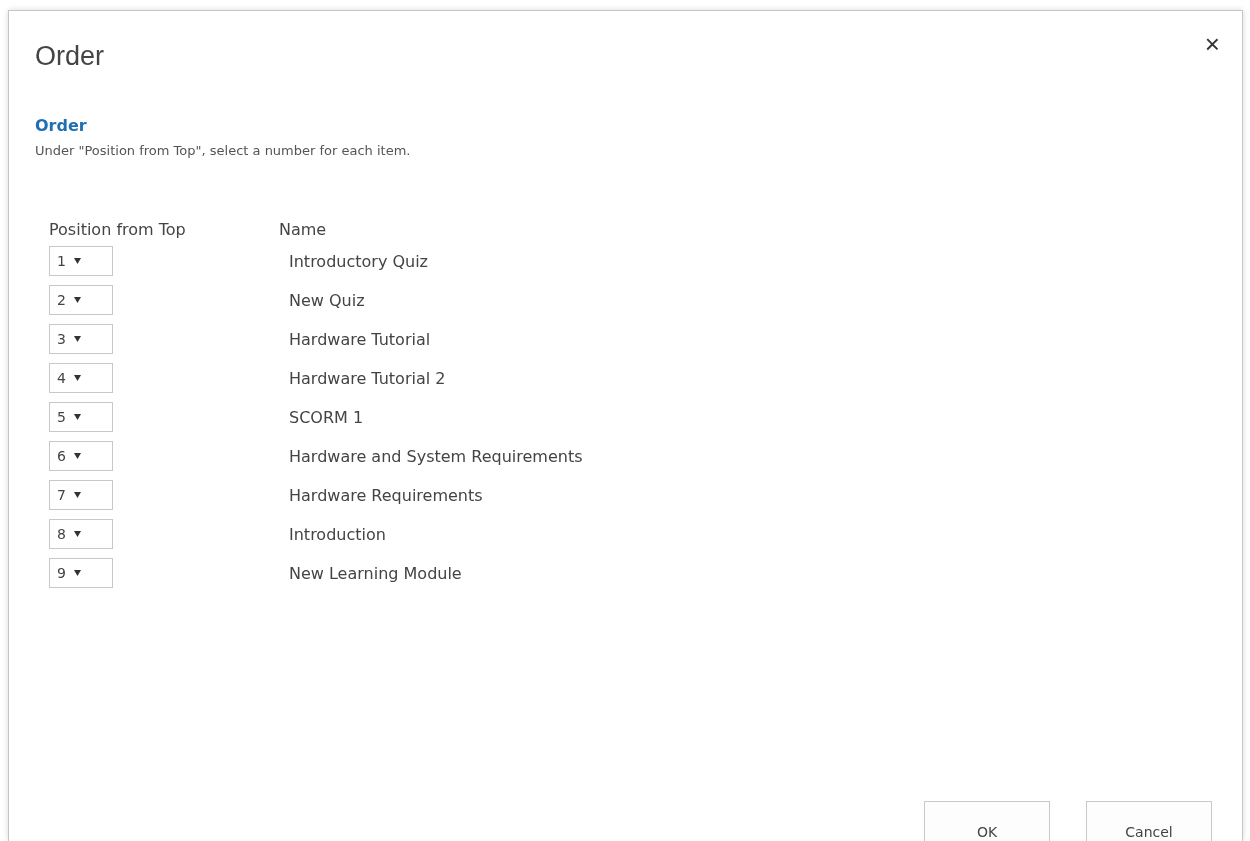 Image resolution: width=1250 pixels, height=841 pixels. I want to click on position-dropdown: 9, so click(81, 573).